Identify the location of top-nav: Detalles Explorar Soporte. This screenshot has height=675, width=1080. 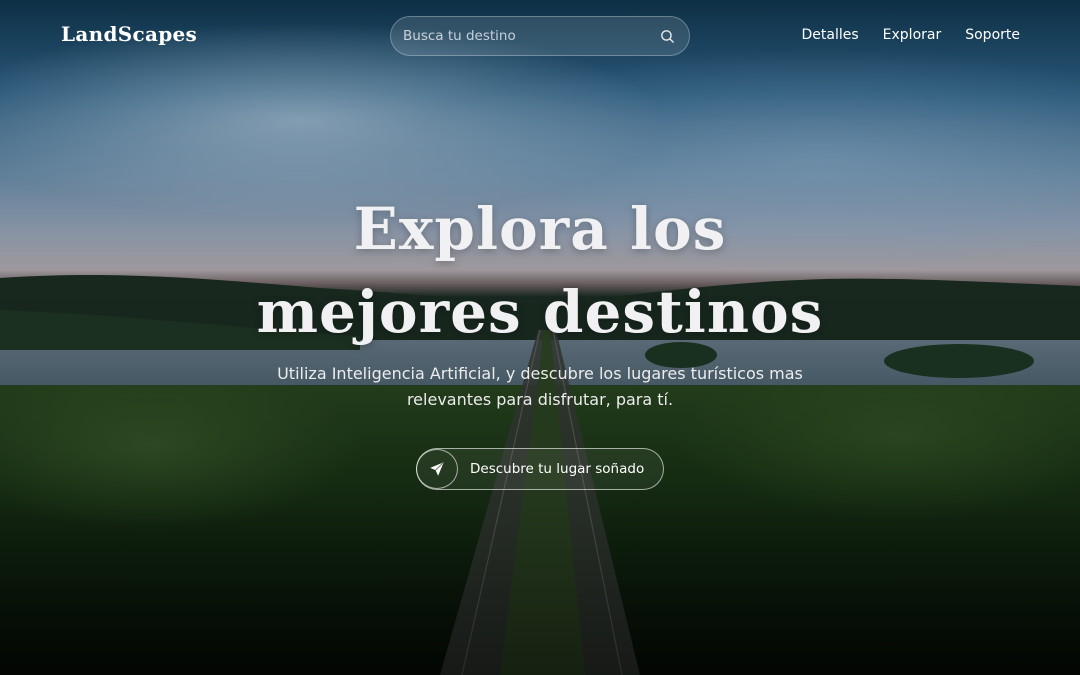
(911, 35).